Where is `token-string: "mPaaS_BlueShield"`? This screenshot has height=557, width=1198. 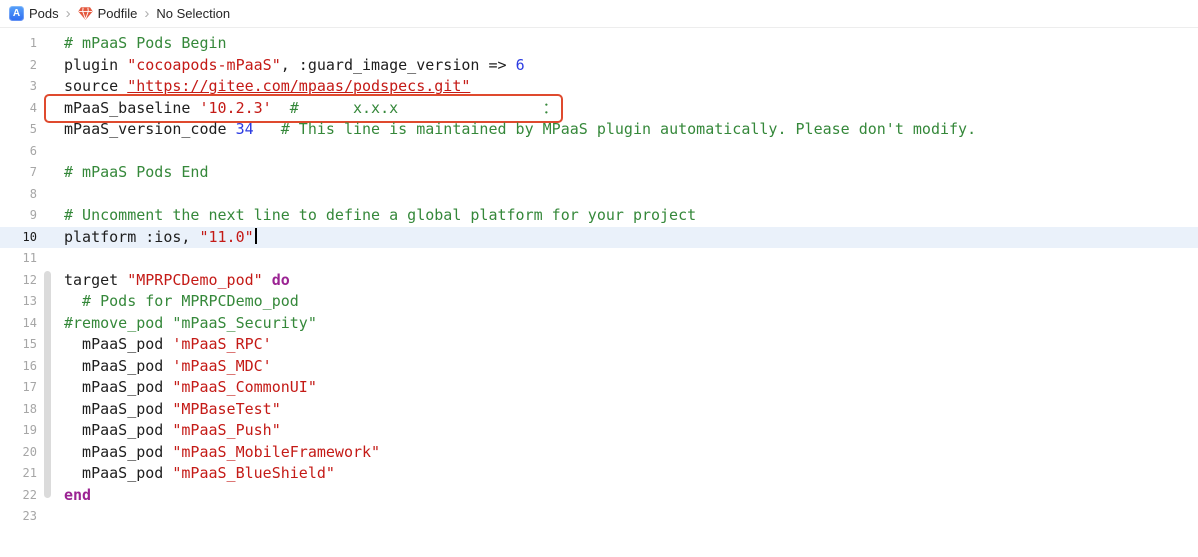 token-string: "mPaaS_BlueShield" is located at coordinates (253, 473).